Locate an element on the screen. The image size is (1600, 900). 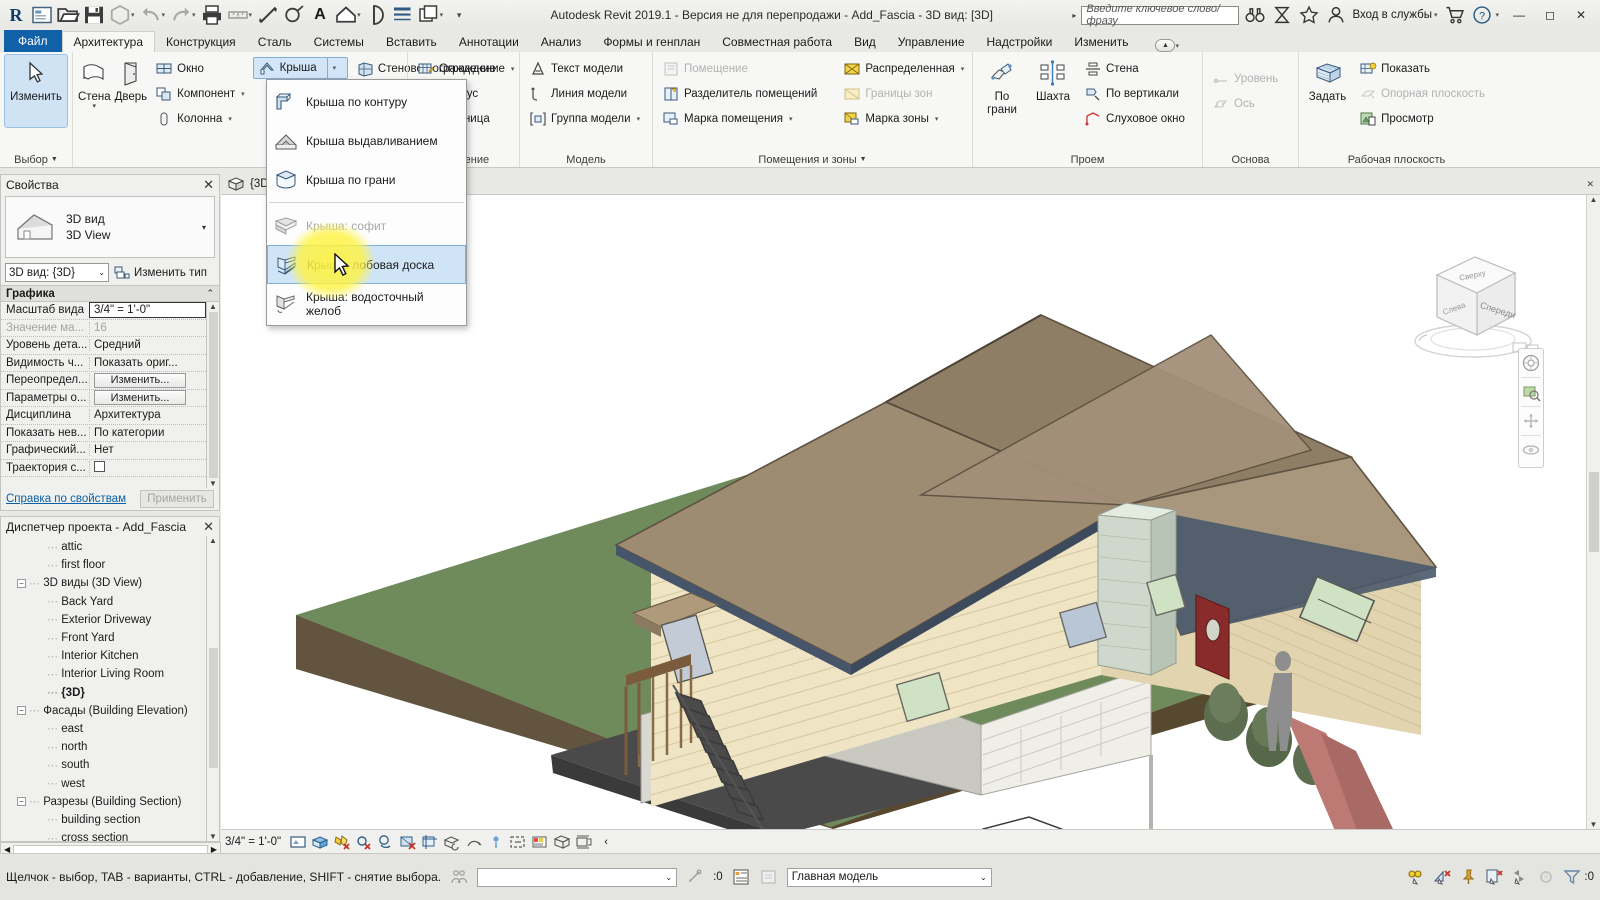
orbit-icon is located at coordinates (1531, 450).